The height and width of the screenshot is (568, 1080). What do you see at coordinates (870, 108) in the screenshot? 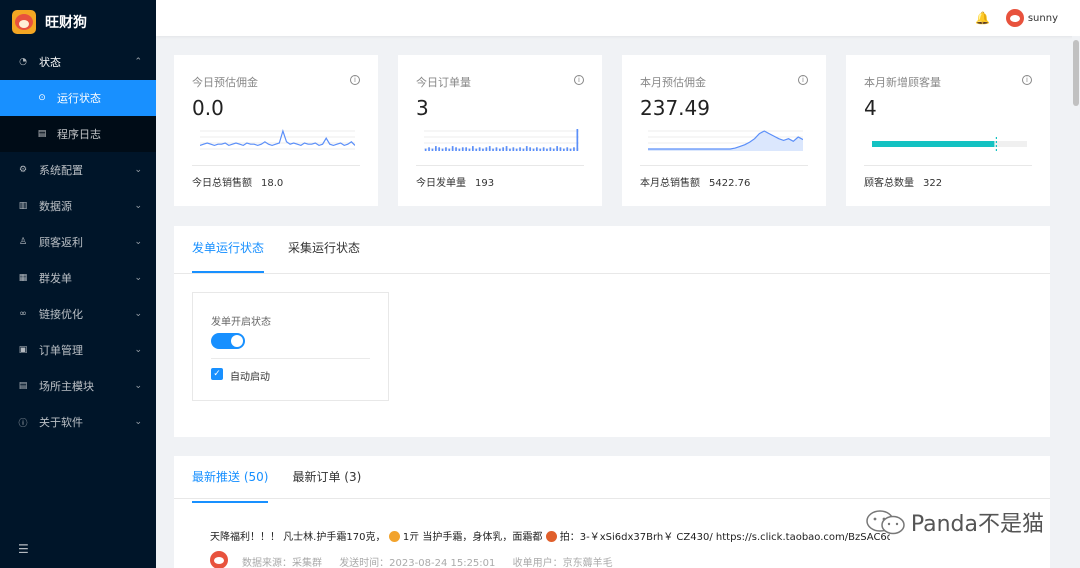
I see `stat-value: 4` at bounding box center [870, 108].